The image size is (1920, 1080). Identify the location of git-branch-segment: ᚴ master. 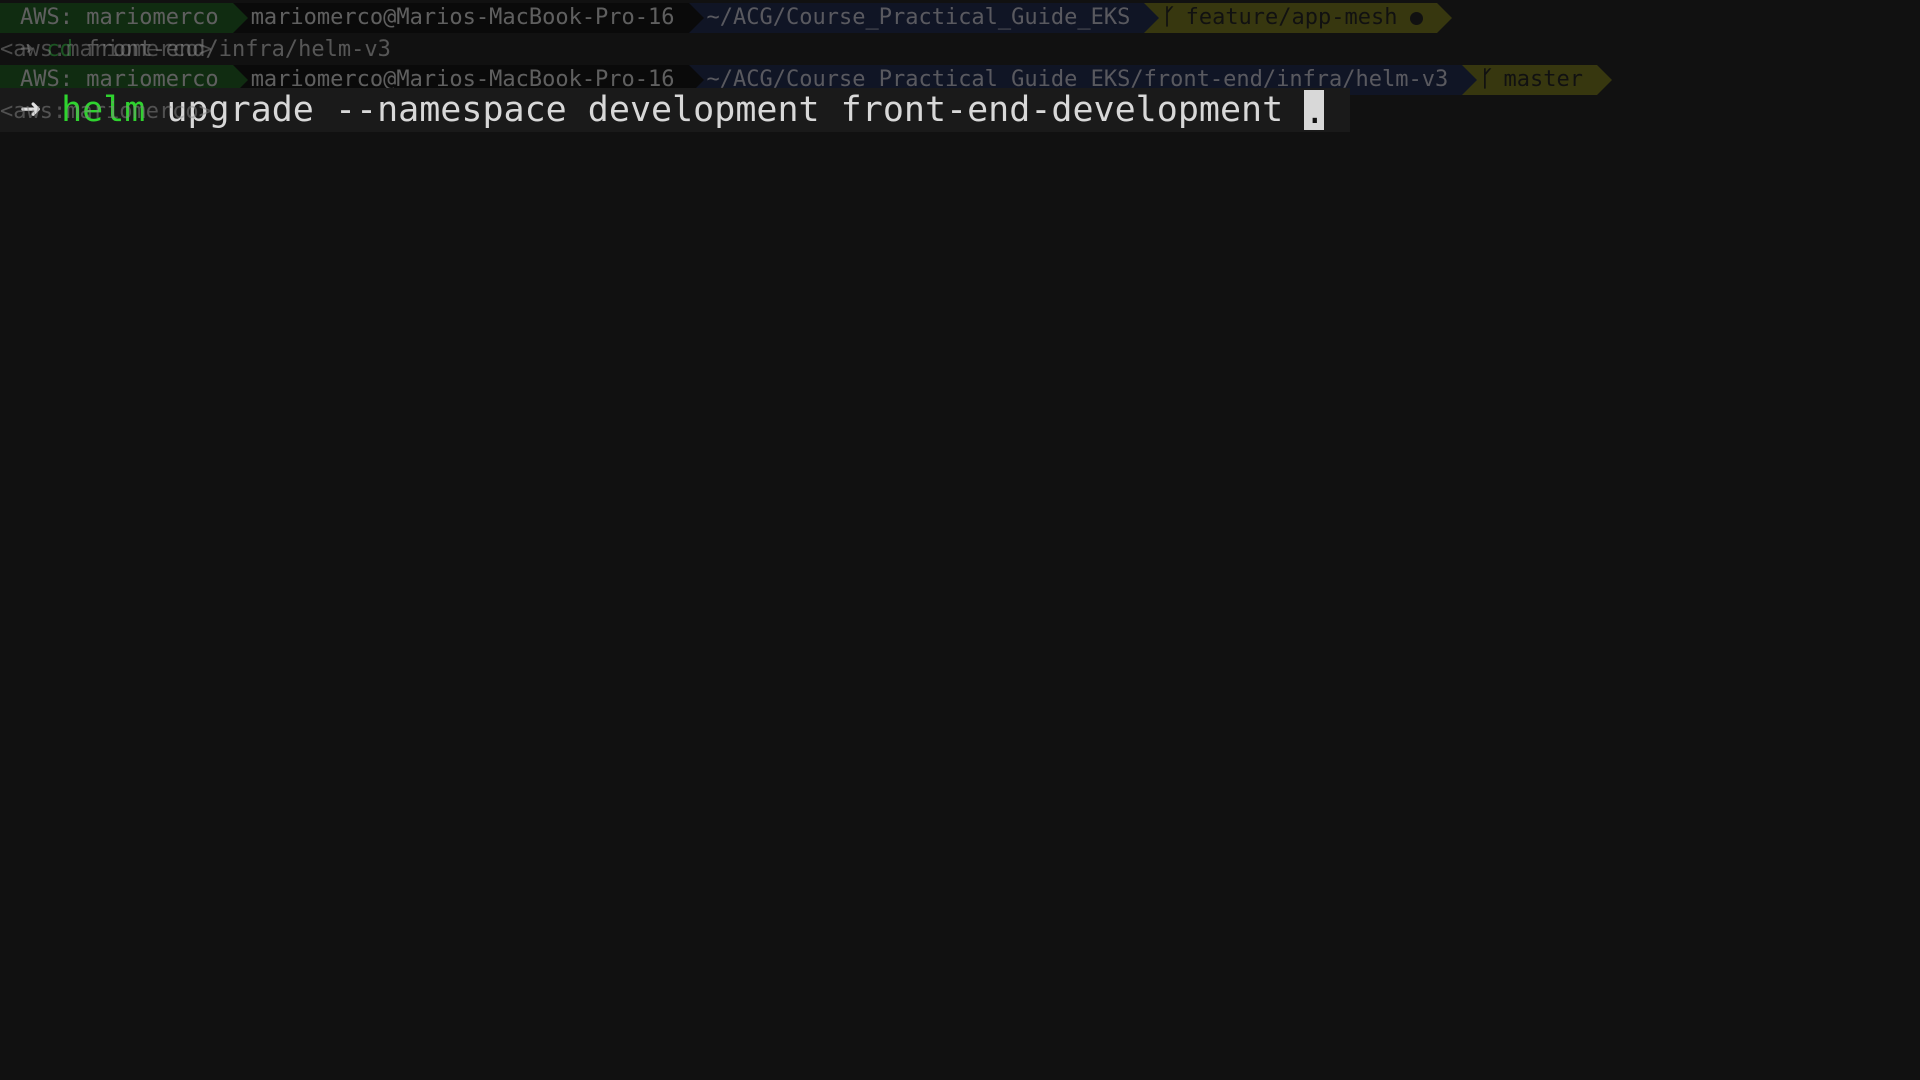
(1537, 80).